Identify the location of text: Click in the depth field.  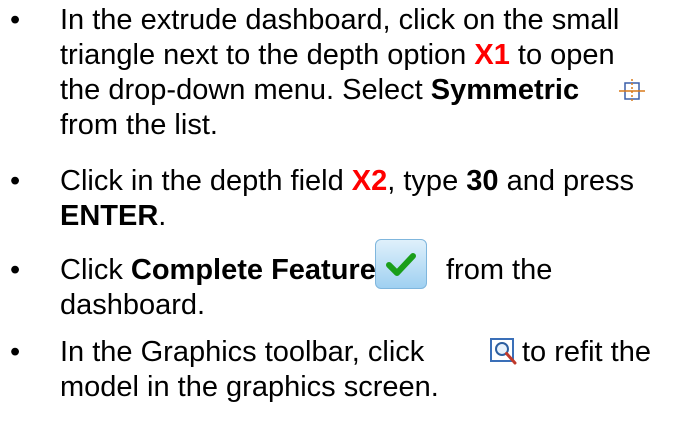
(206, 181).